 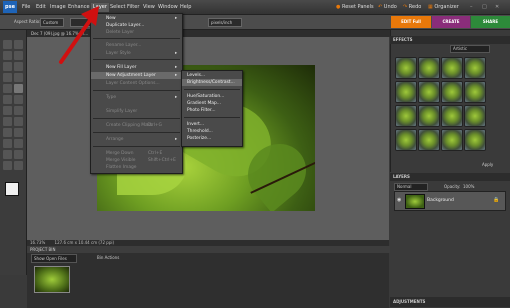 I want to click on move-tool-icon, so click(x=7, y=44).